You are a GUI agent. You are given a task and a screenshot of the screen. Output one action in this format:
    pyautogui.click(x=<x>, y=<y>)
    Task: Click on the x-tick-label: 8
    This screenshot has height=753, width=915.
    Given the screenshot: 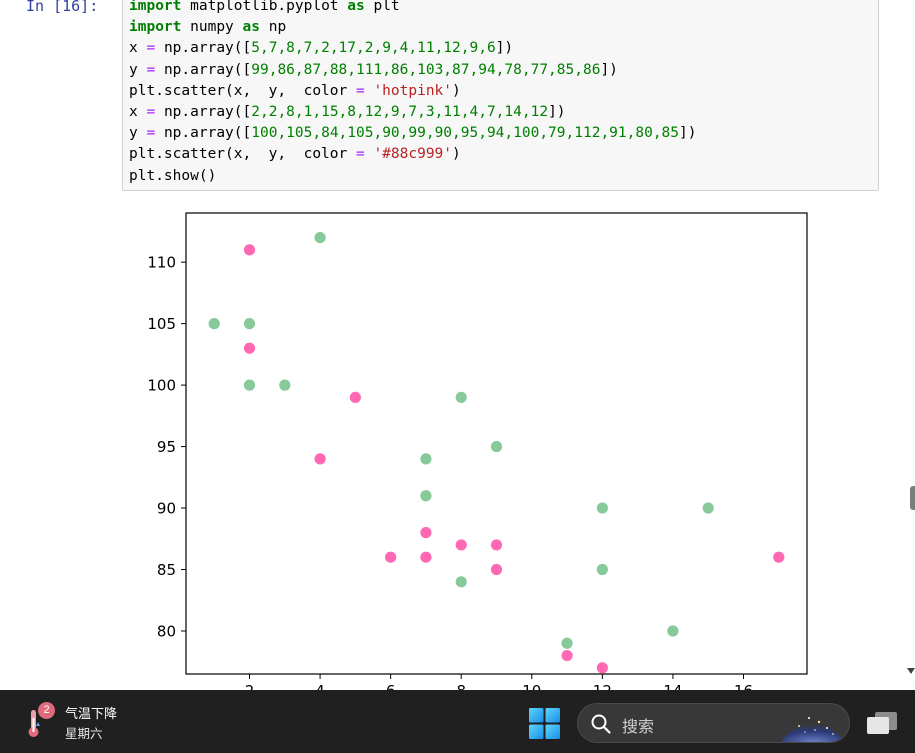 What is the action you would take?
    pyautogui.click(x=461, y=686)
    